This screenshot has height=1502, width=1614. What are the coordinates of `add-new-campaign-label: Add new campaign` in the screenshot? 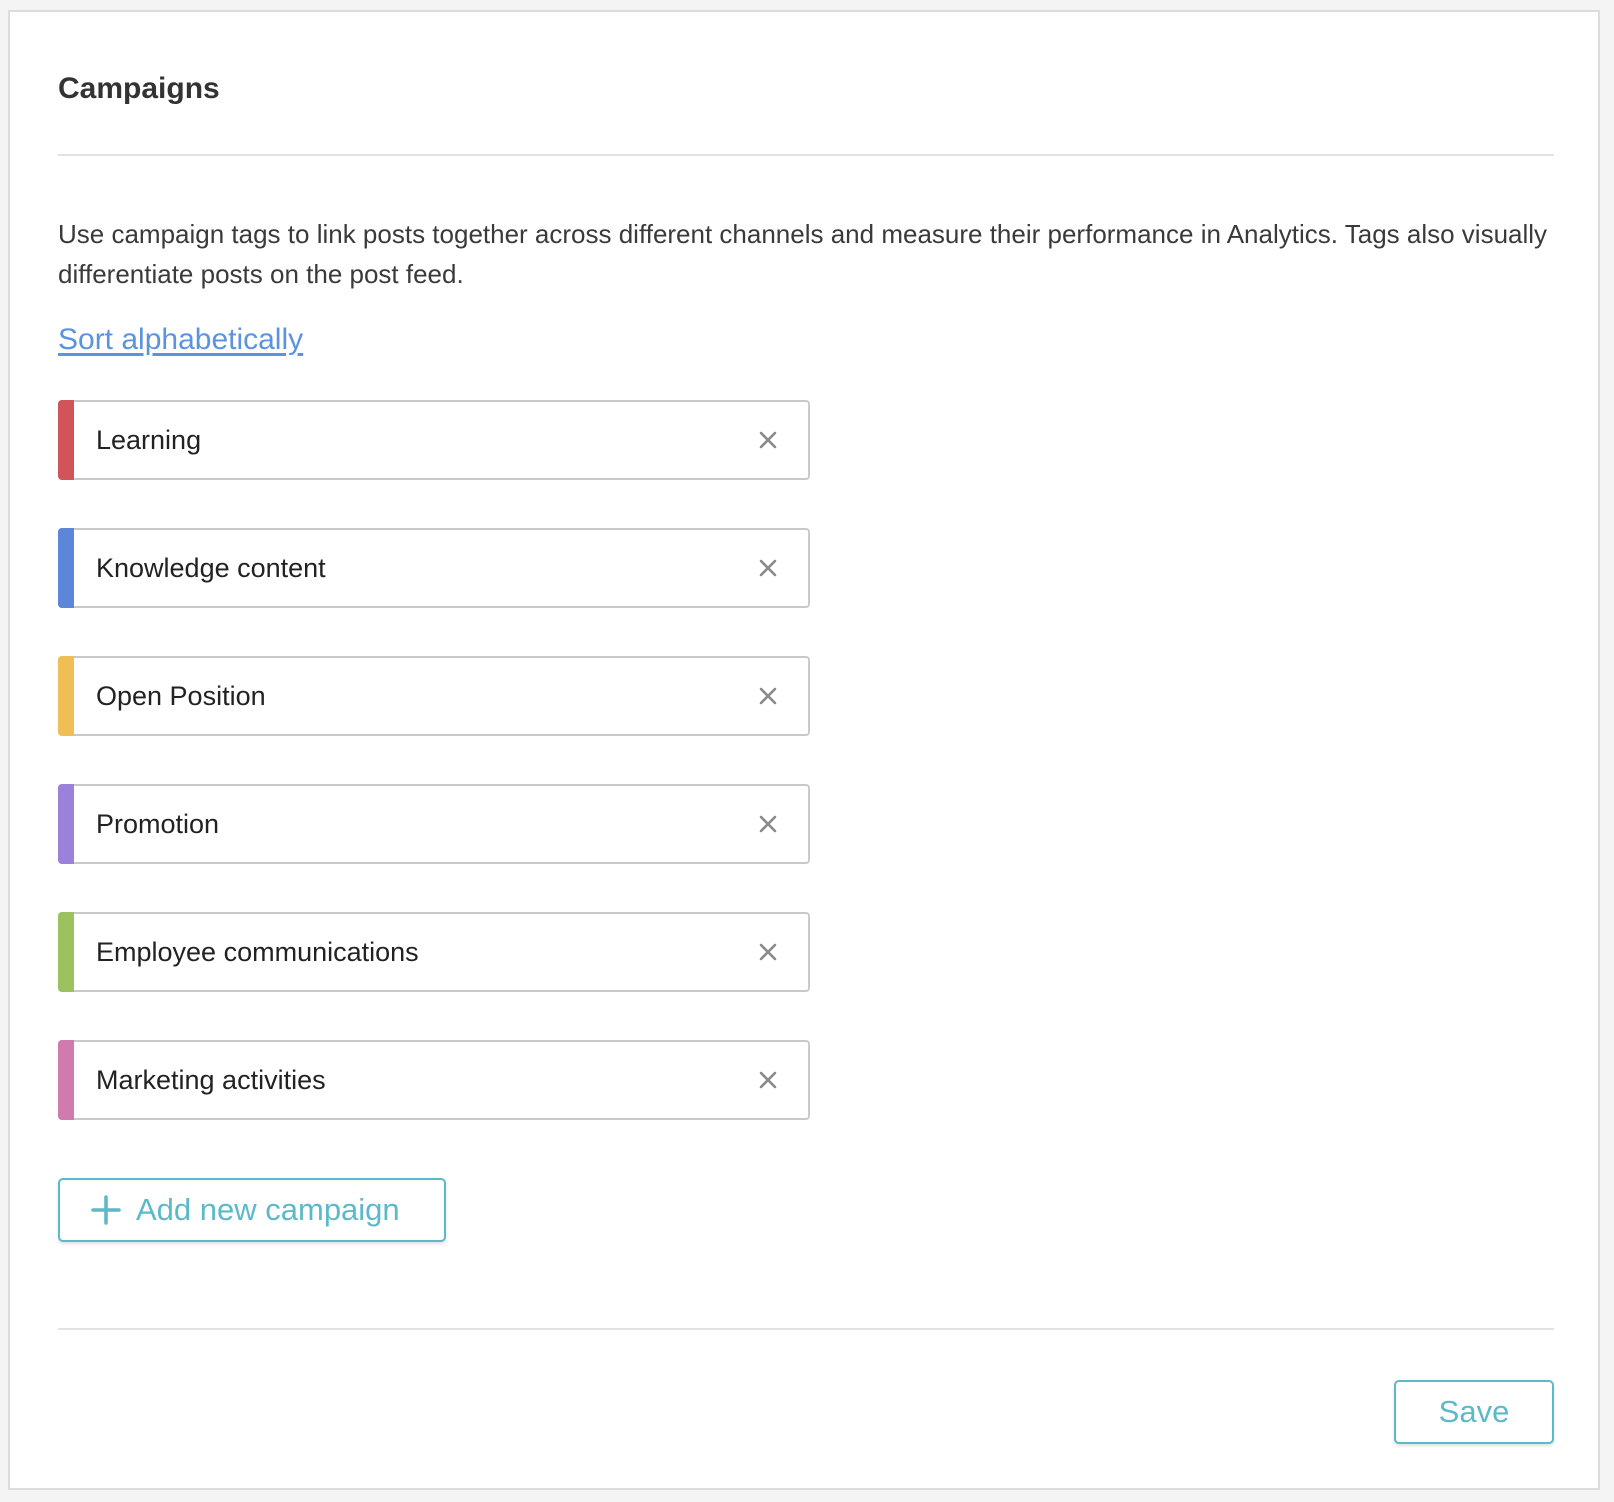 It's located at (268, 1209).